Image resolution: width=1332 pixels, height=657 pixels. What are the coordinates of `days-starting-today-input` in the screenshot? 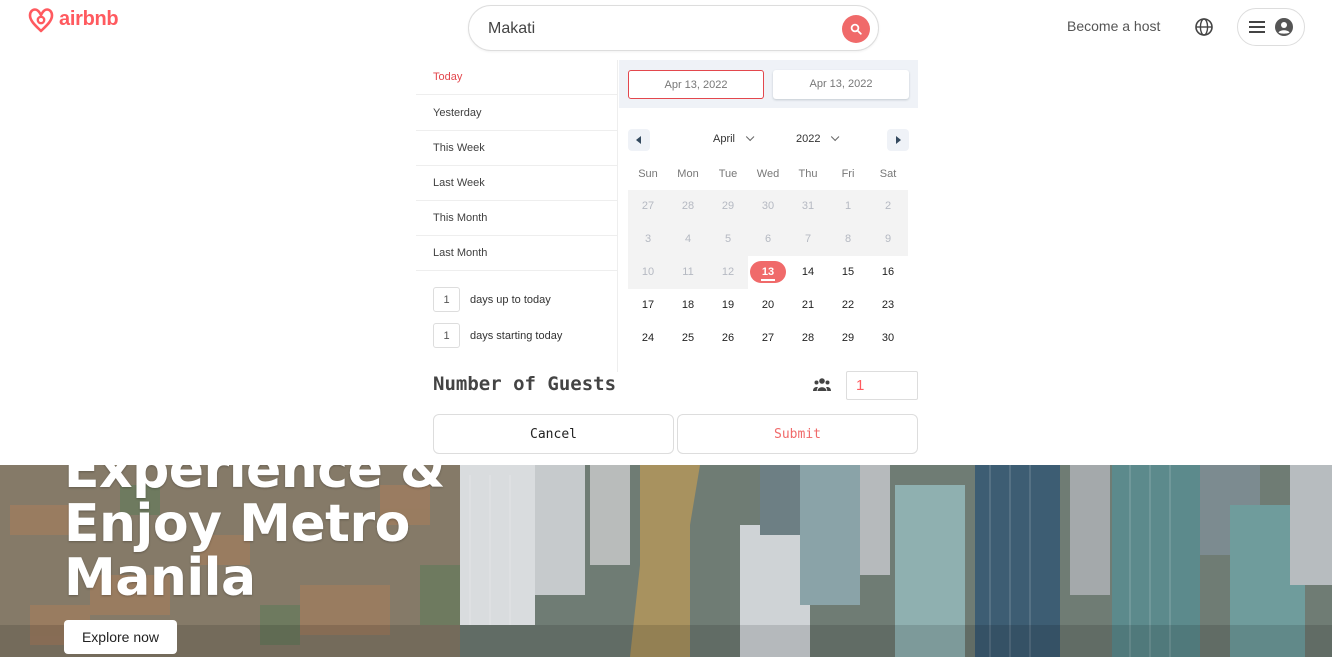 It's located at (446, 335).